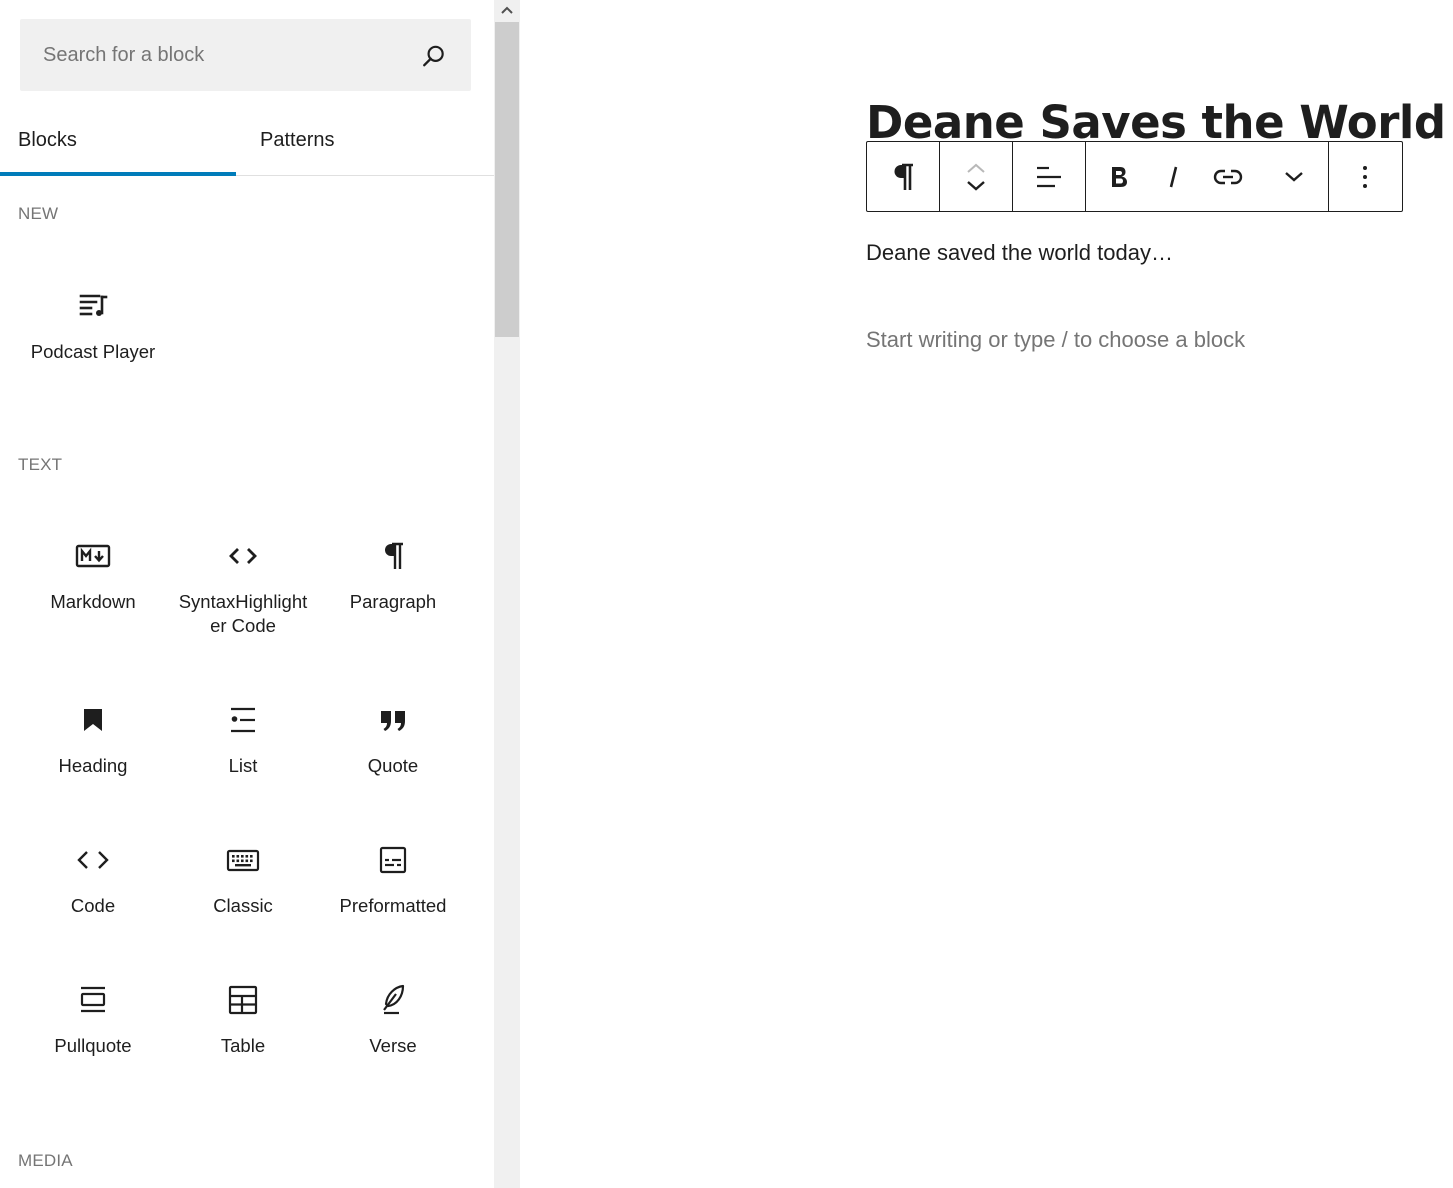 The width and height of the screenshot is (1453, 1188). Describe the element at coordinates (393, 860) in the screenshot. I see `preformatted-icon` at that location.